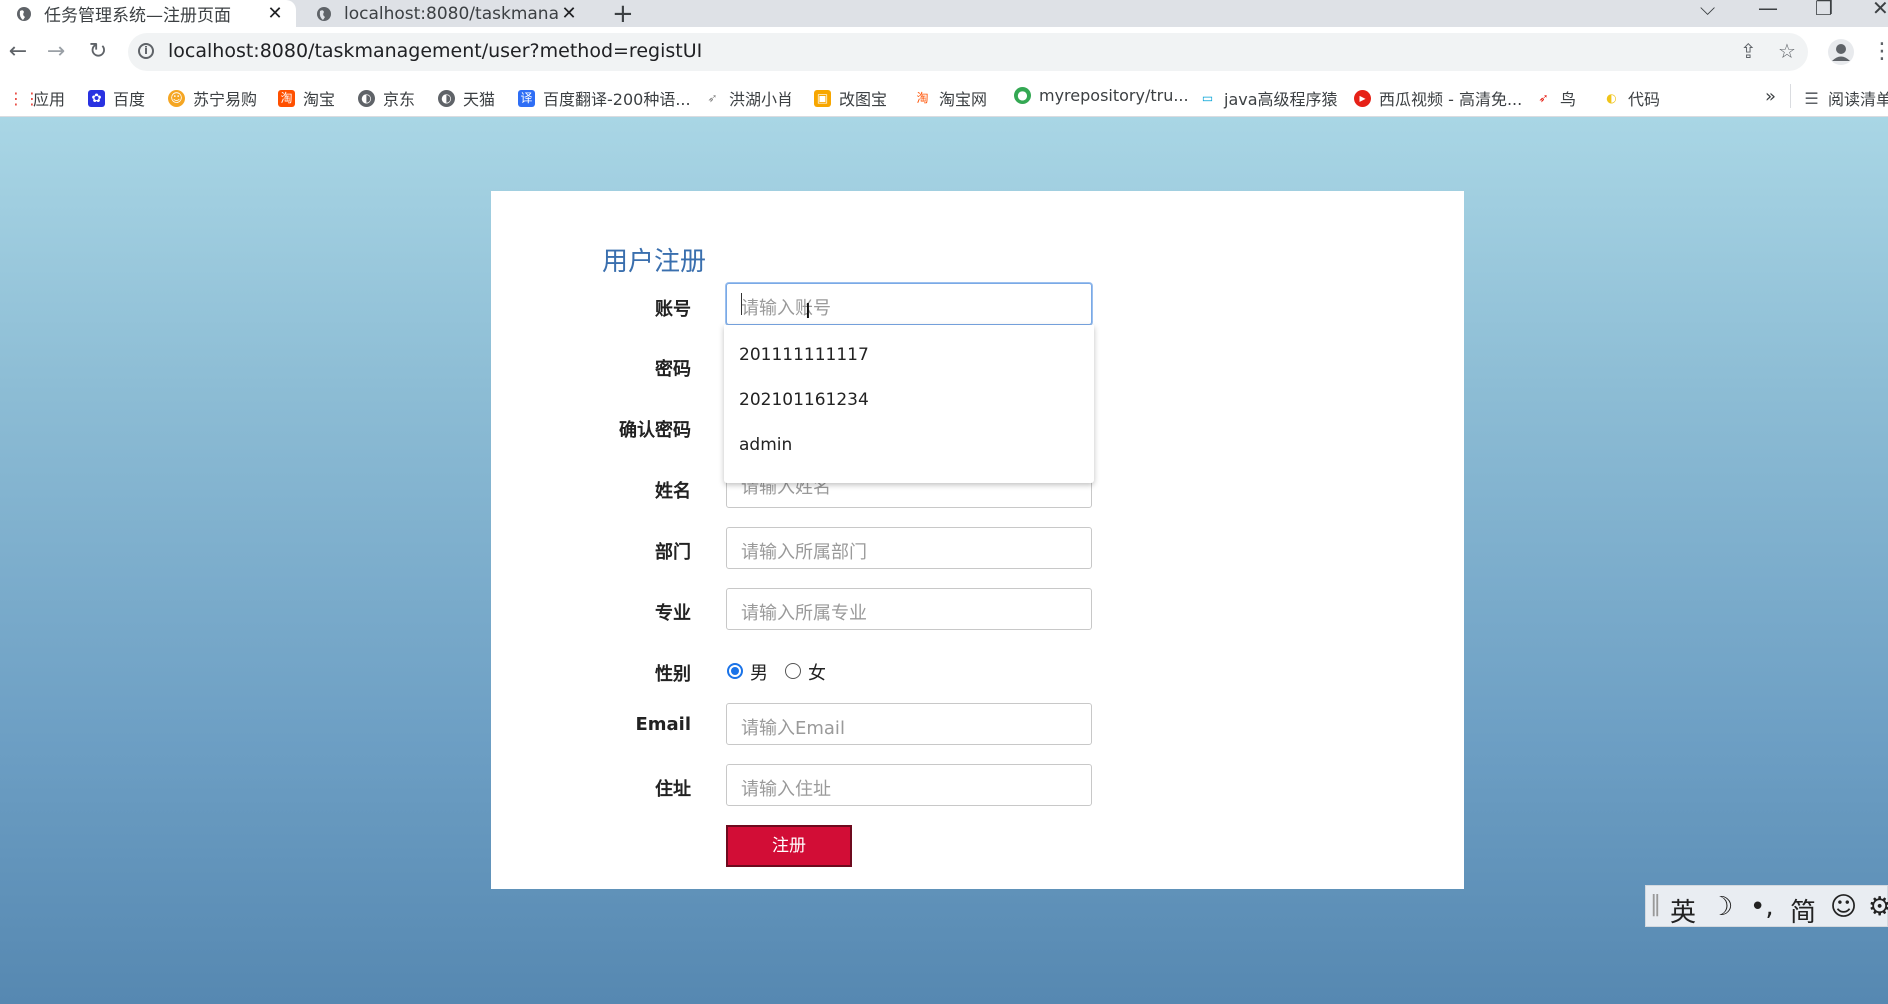 This screenshot has width=1888, height=1004. Describe the element at coordinates (748, 98) in the screenshot. I see `bookmark-item: ➶ 洪湖小肖` at that location.